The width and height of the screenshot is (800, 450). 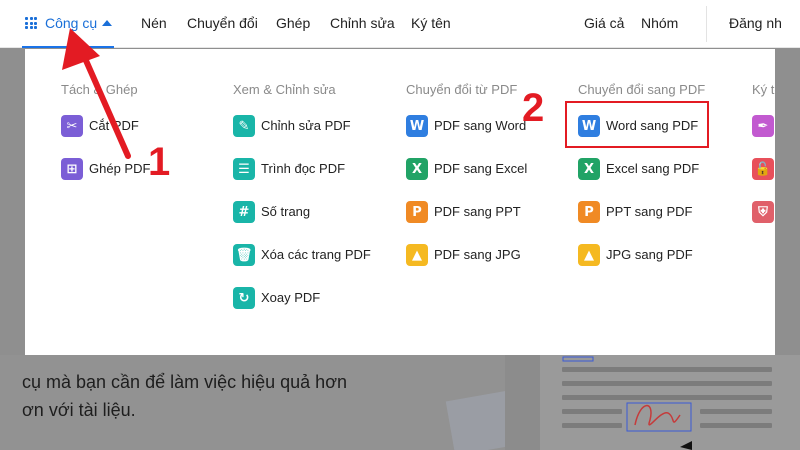 What do you see at coordinates (71, 23) in the screenshot?
I see `tools-menu-label: Công cụ` at bounding box center [71, 23].